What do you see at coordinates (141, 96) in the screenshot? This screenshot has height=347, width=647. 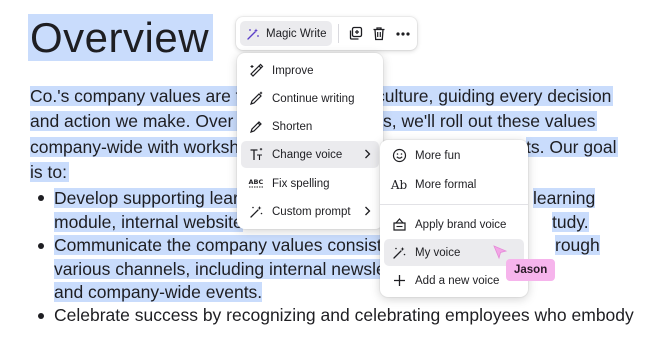 I see `paragraph-line: Co.'s company values are th` at bounding box center [141, 96].